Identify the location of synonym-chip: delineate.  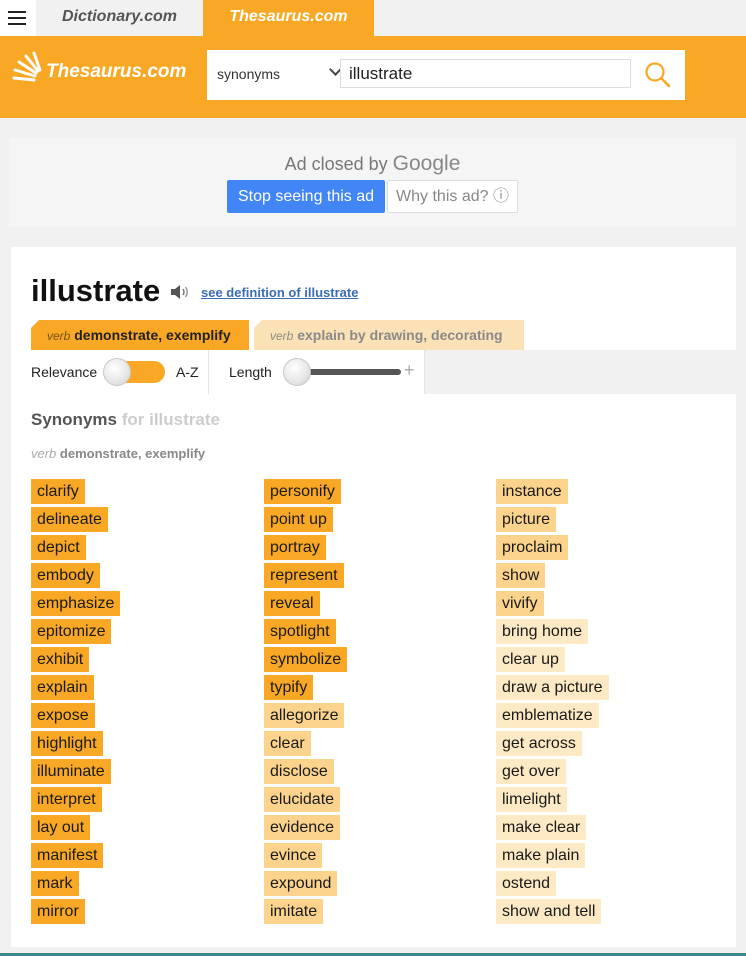
(141, 521).